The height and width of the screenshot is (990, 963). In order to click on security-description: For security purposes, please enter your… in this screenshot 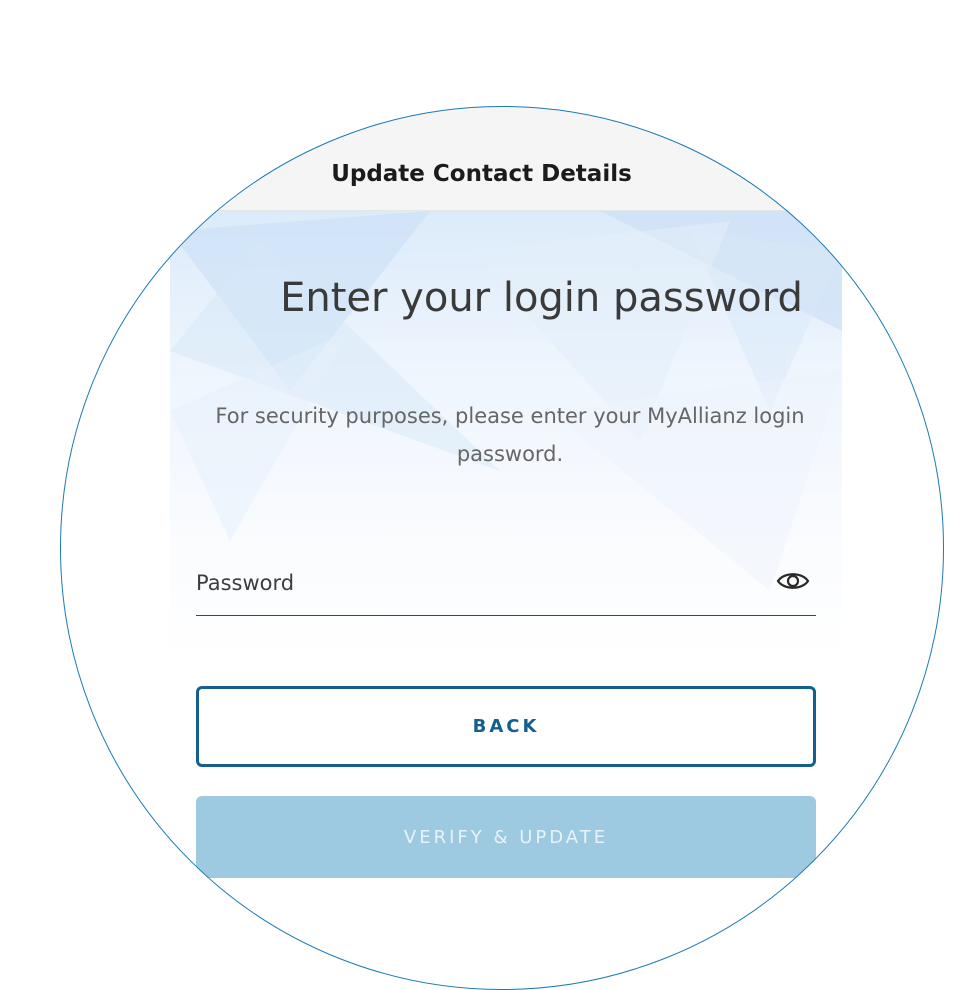, I will do `click(510, 435)`.